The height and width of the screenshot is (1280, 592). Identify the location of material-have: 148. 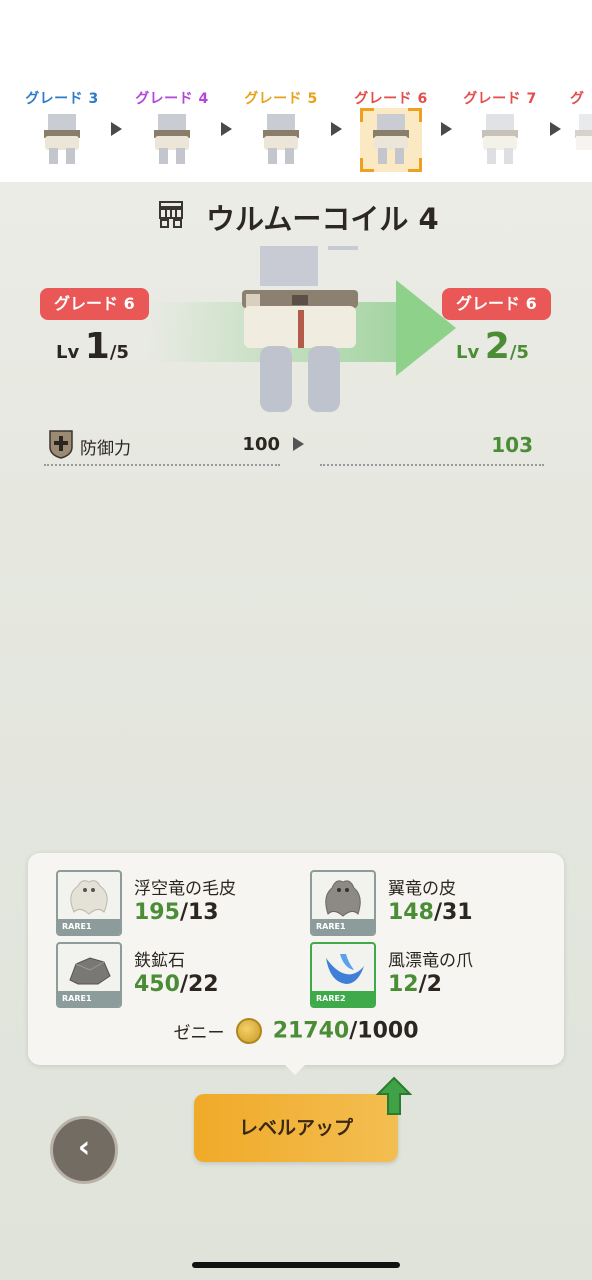
(411, 912).